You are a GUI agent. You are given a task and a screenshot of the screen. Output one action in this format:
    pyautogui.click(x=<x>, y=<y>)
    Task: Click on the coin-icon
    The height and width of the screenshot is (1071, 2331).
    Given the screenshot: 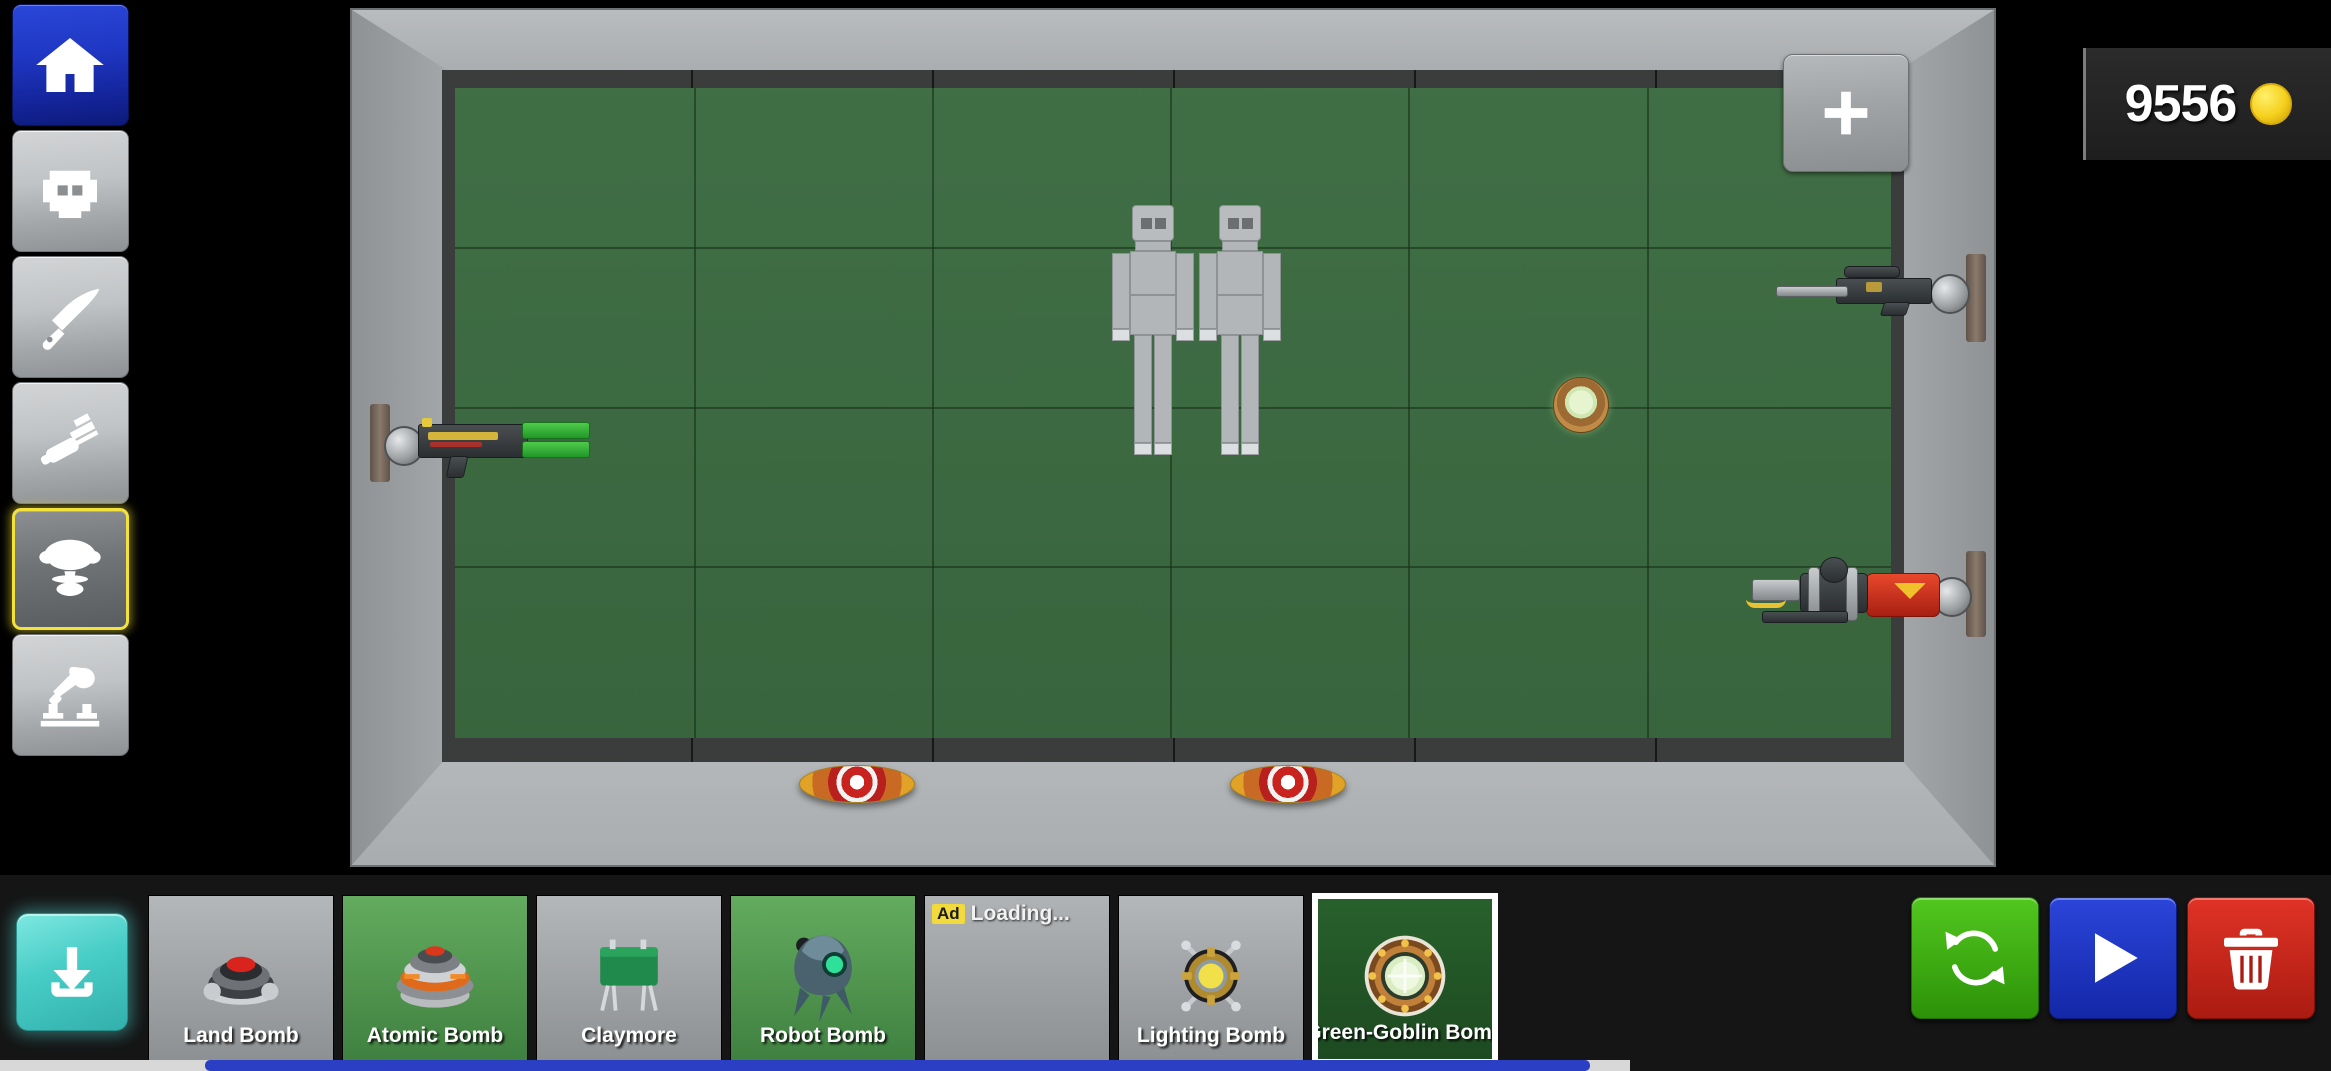 What is the action you would take?
    pyautogui.click(x=2271, y=104)
    